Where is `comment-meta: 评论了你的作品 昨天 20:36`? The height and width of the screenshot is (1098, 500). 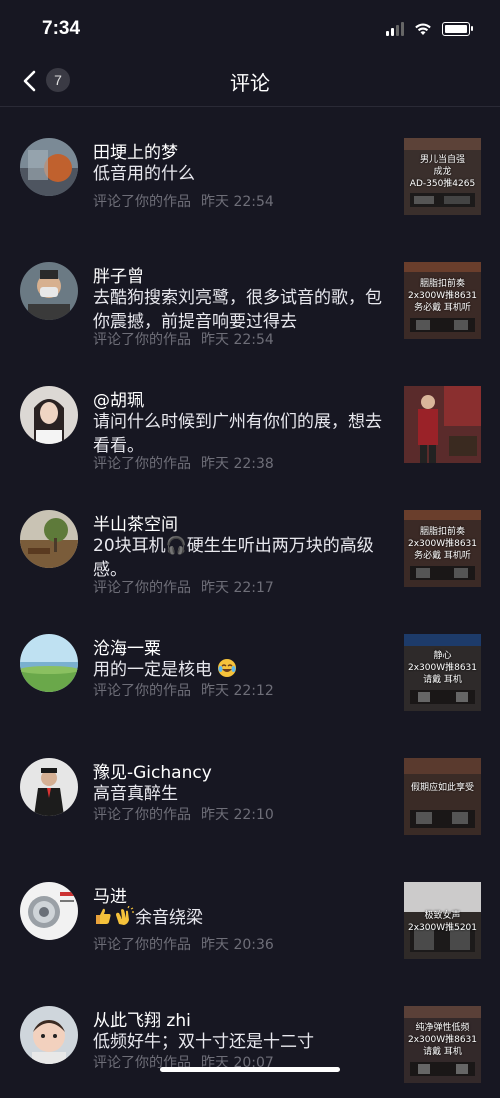 comment-meta: 评论了你的作品 昨天 20:36 is located at coordinates (183, 944).